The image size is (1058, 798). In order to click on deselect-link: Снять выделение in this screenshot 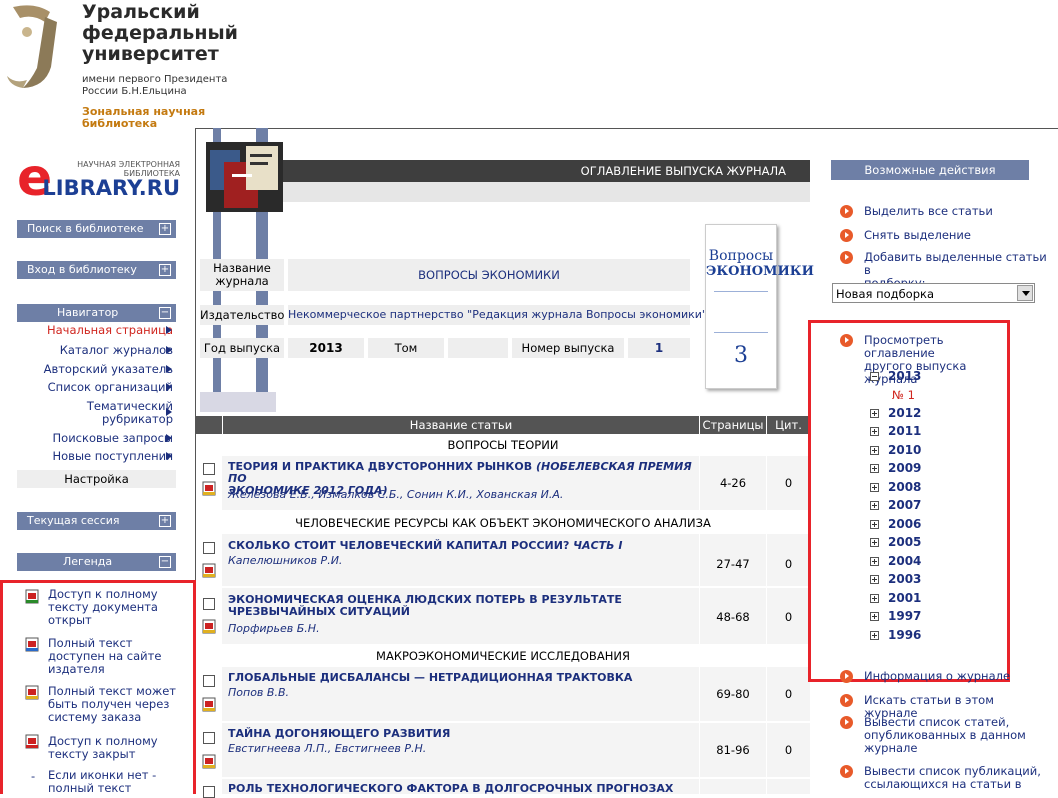, I will do `click(956, 235)`.